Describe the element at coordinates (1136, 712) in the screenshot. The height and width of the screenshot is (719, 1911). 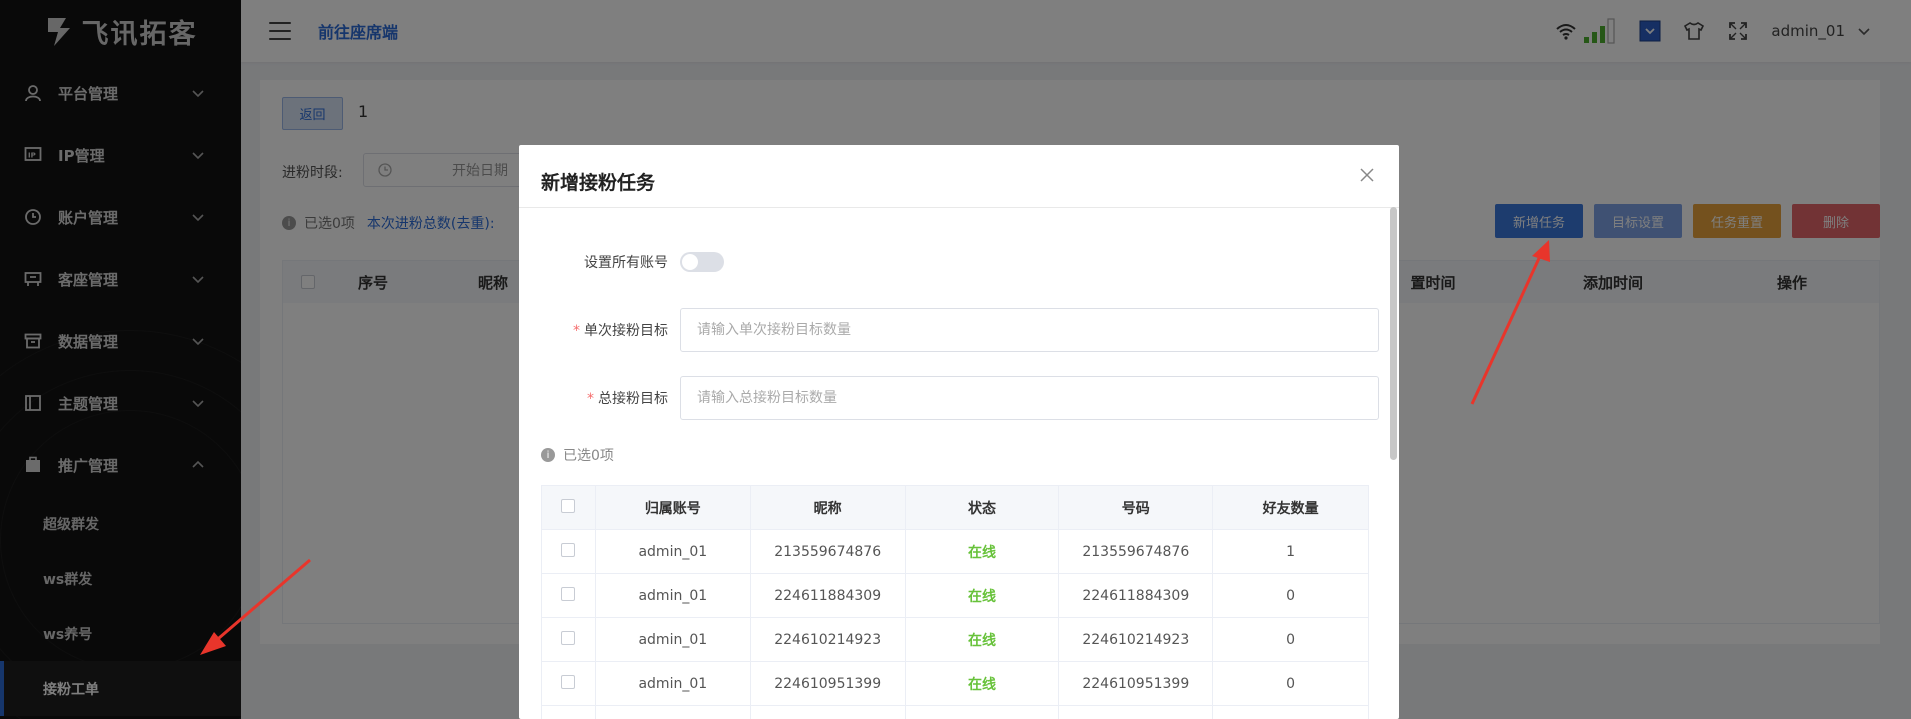
I see `cell-number` at that location.